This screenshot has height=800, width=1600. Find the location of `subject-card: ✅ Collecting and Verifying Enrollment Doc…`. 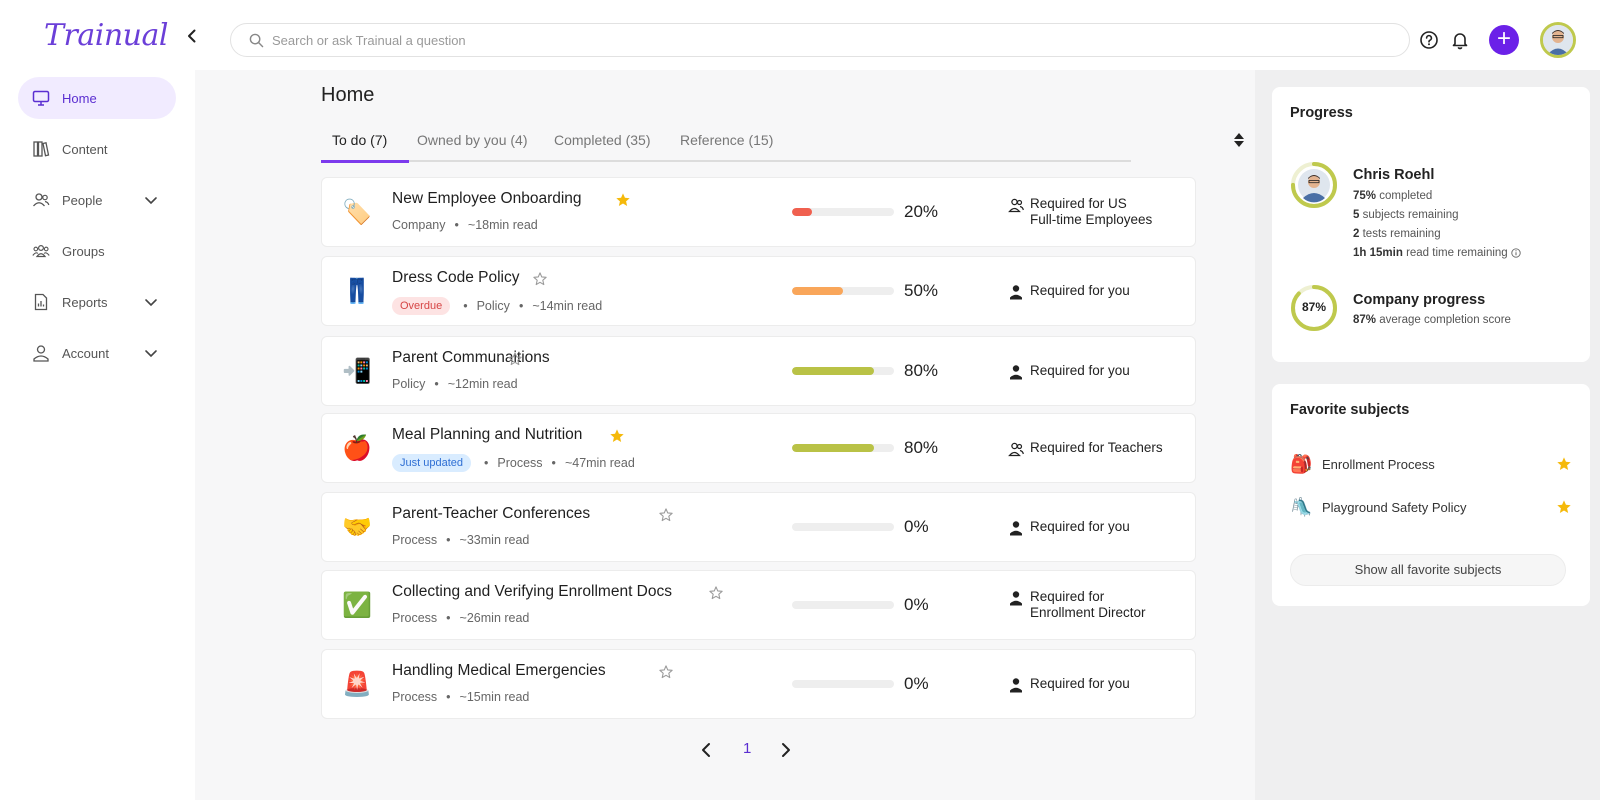

subject-card: ✅ Collecting and Verifying Enrollment Doc… is located at coordinates (758, 605).